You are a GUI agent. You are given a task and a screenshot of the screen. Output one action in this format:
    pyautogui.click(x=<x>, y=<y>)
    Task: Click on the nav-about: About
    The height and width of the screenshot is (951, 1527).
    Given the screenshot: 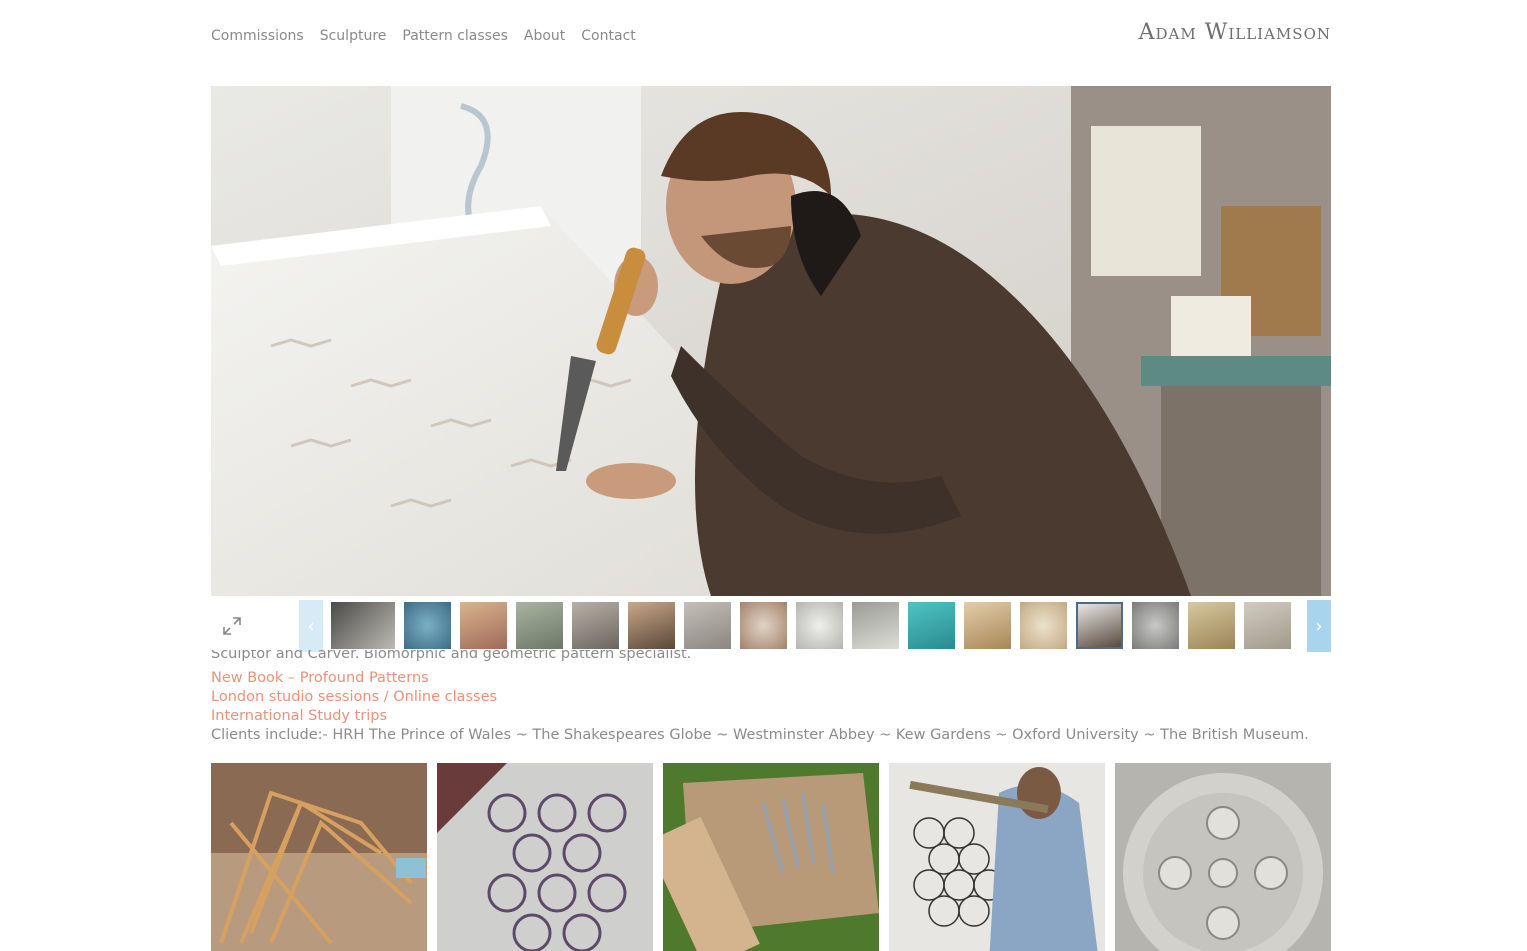 What is the action you would take?
    pyautogui.click(x=544, y=36)
    